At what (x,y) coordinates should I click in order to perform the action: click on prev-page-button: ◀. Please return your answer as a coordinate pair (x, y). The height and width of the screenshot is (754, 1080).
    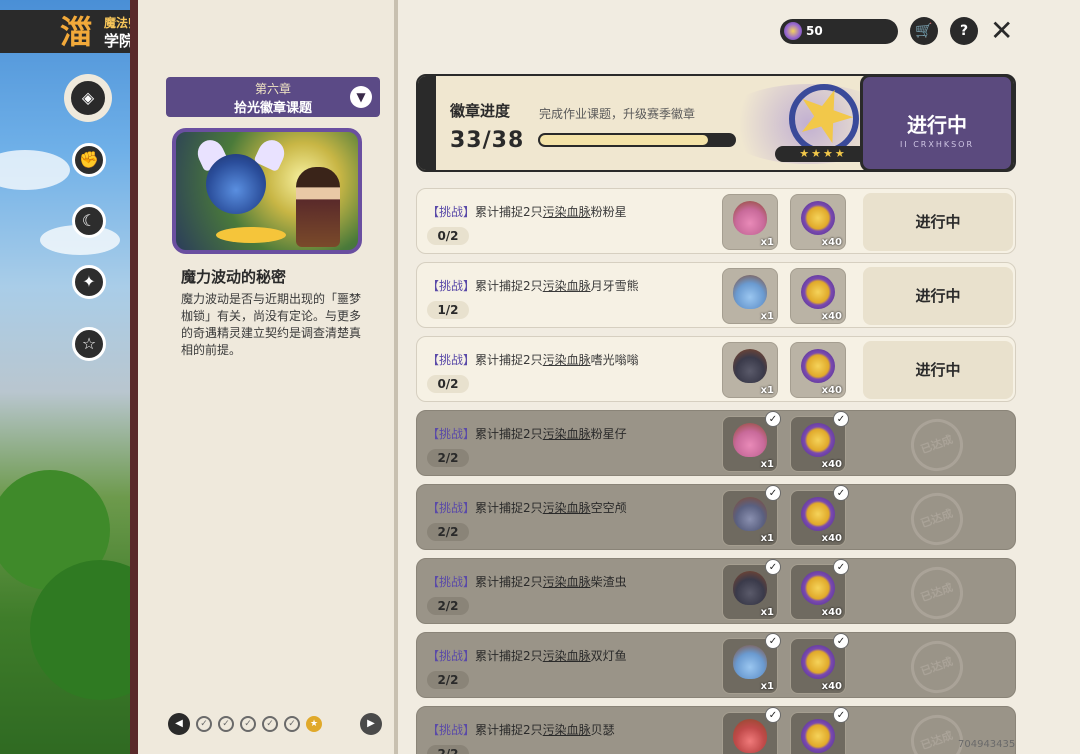
    Looking at the image, I should click on (179, 724).